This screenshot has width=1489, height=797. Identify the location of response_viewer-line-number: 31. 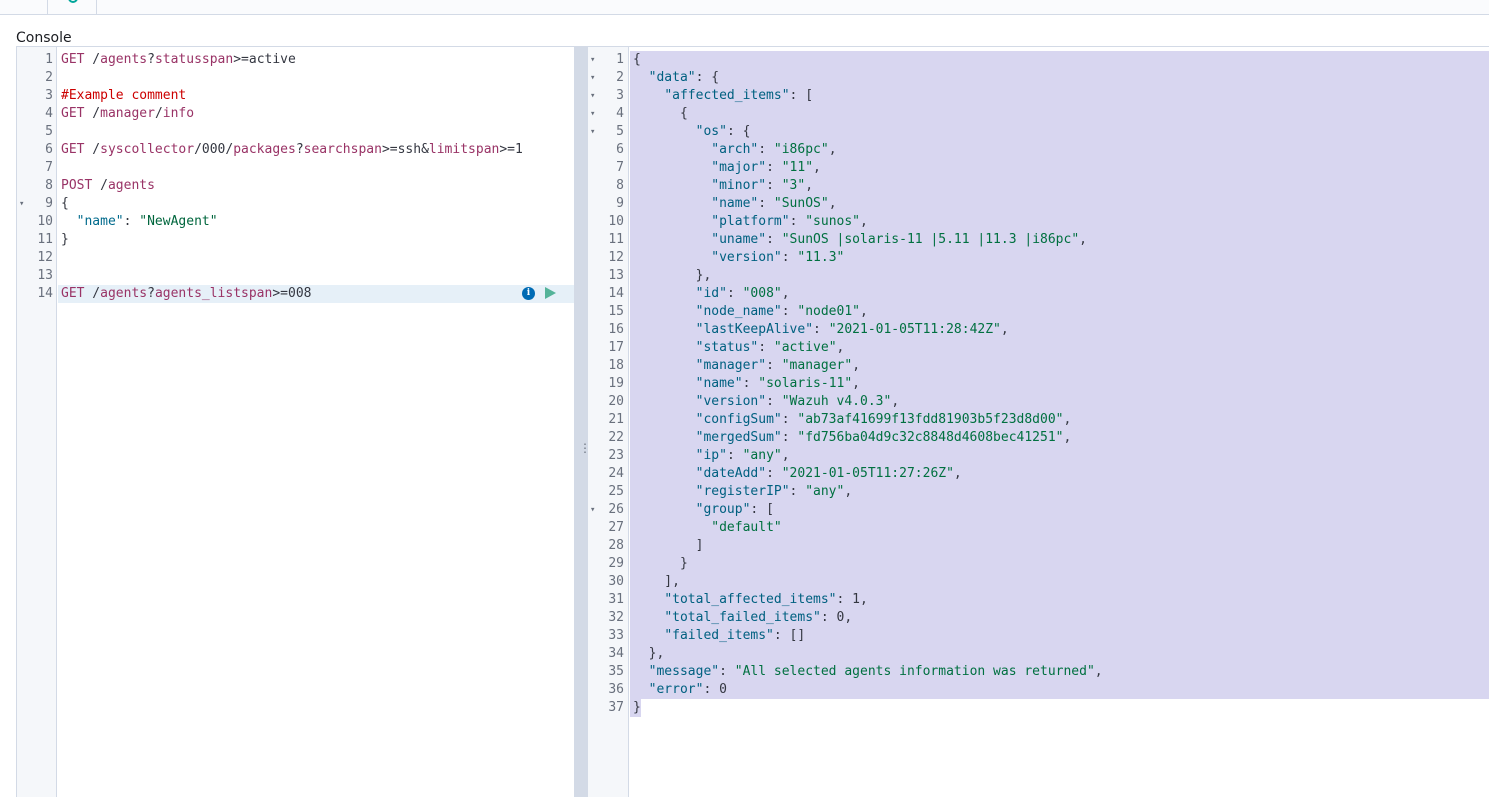
(616, 599).